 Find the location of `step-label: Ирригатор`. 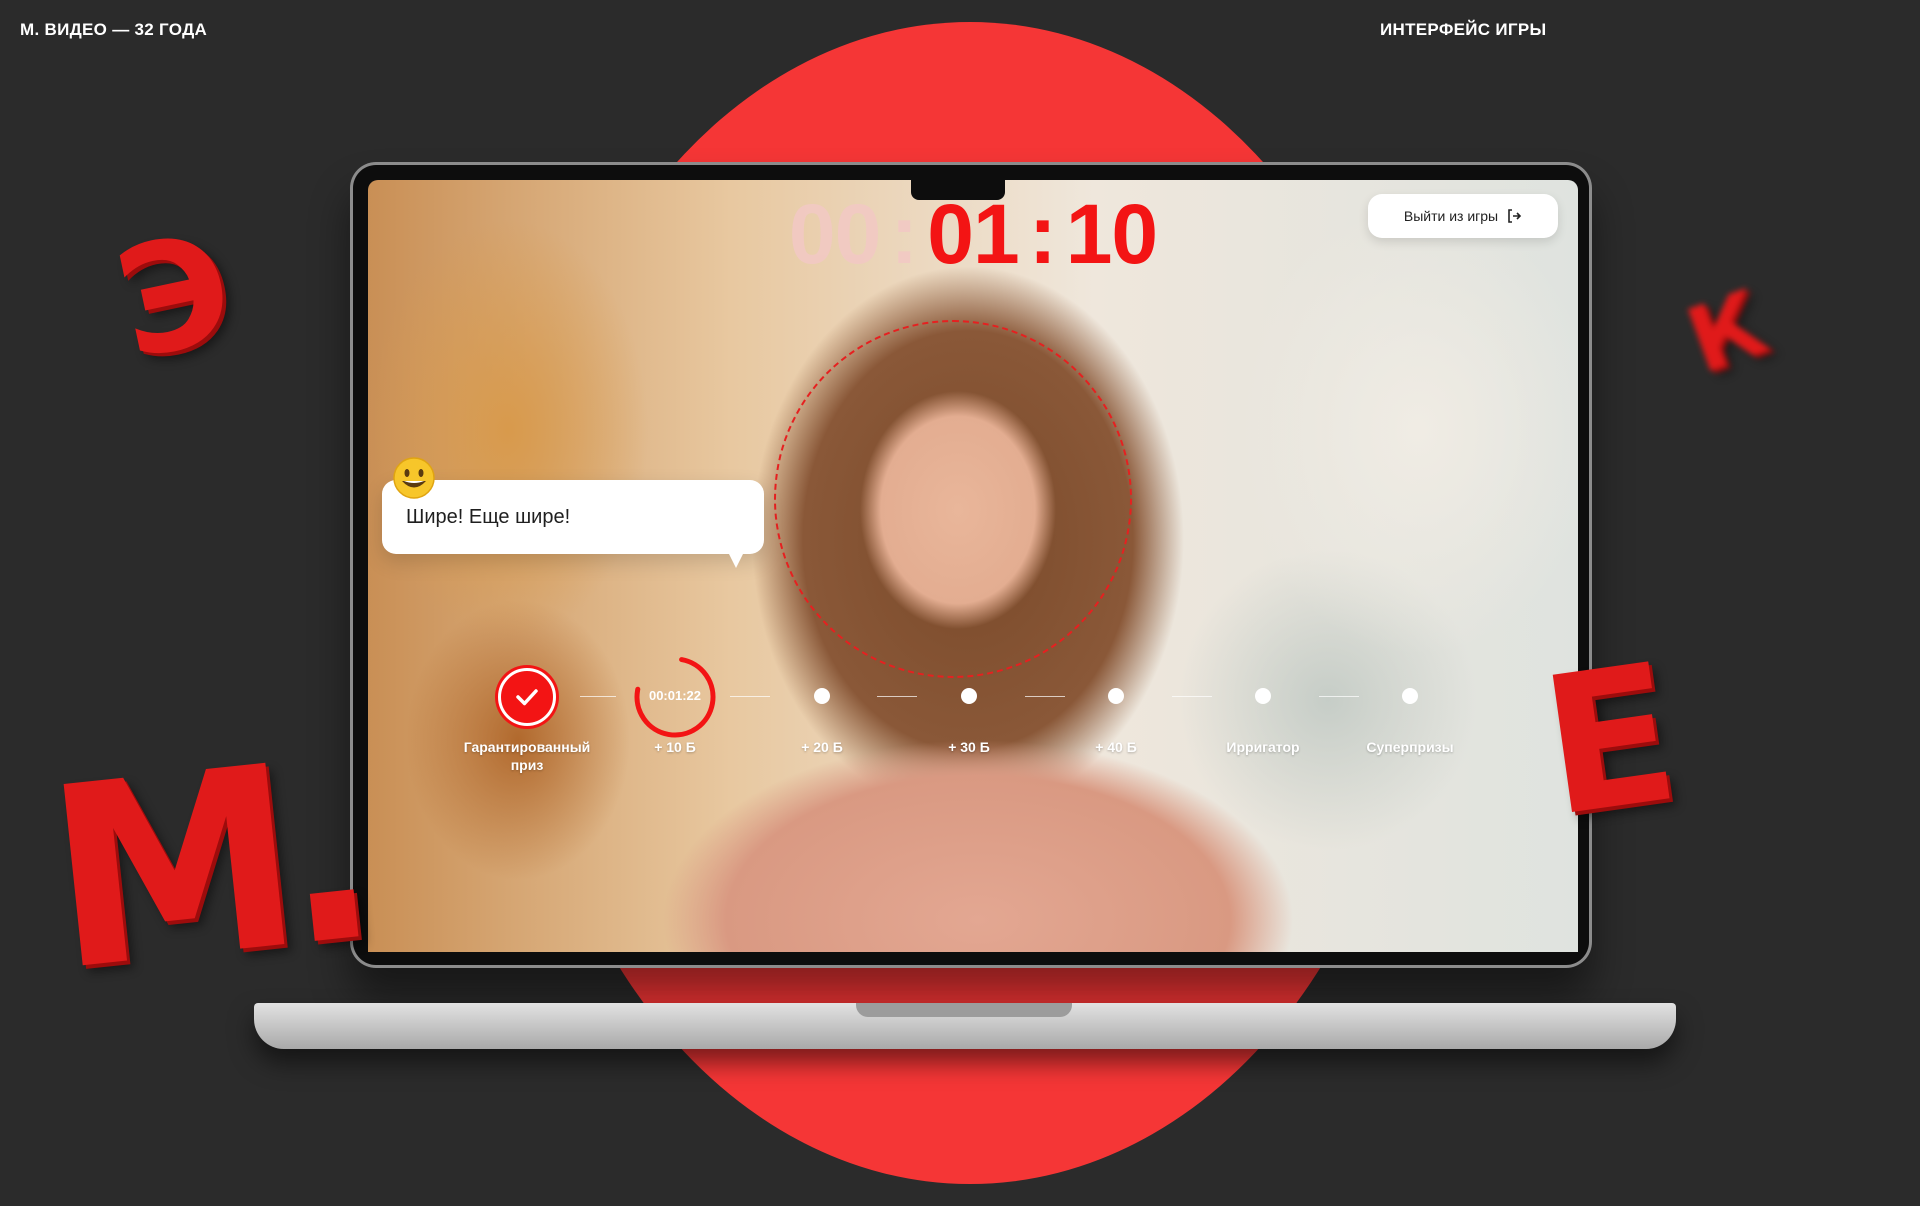

step-label: Ирригатор is located at coordinates (1263, 747).